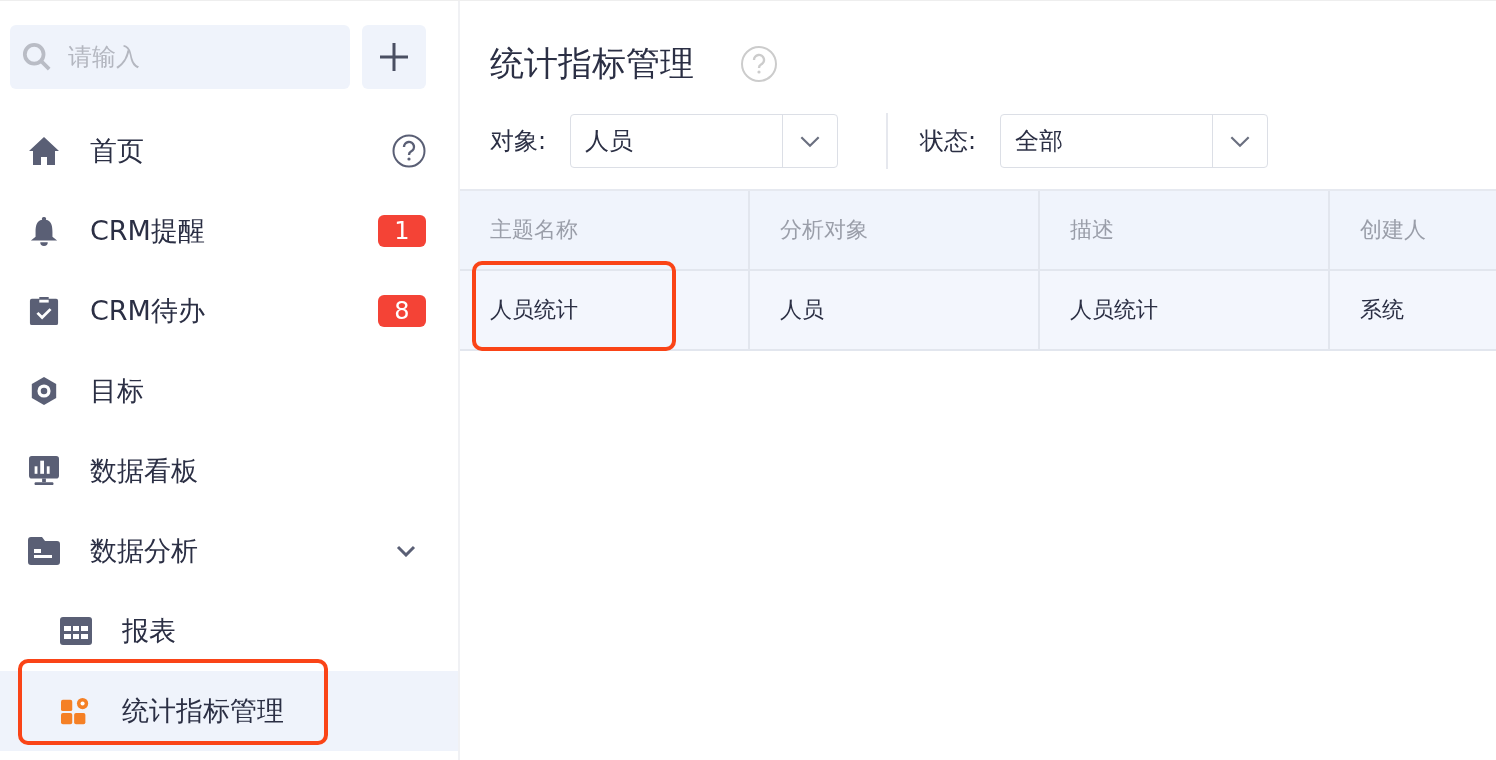 Image resolution: width=1496 pixels, height=760 pixels. What do you see at coordinates (406, 551) in the screenshot?
I see `chevron-icon` at bounding box center [406, 551].